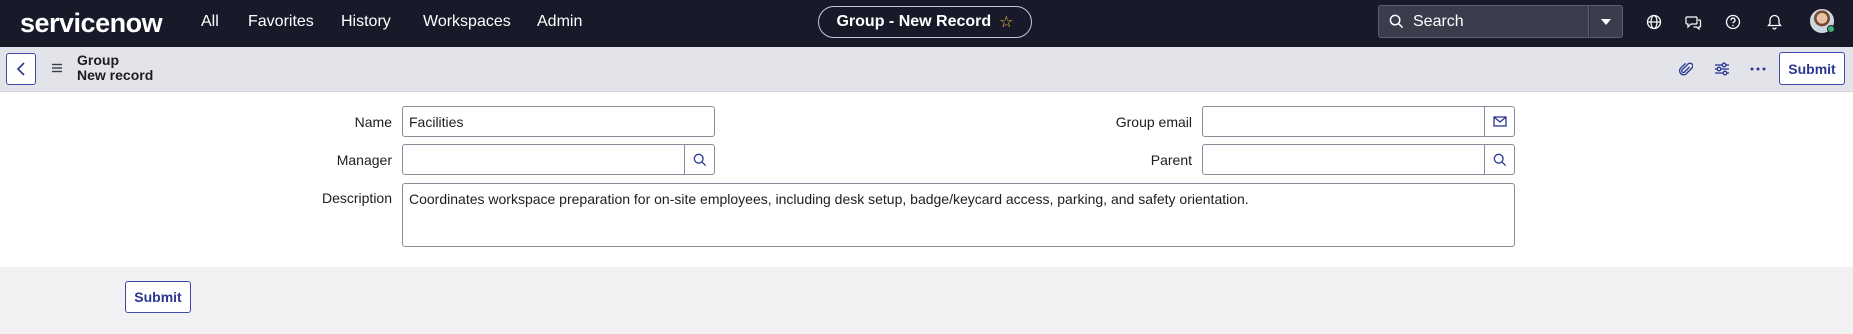 Image resolution: width=1853 pixels, height=334 pixels. I want to click on record-title-text: Group - New Record, so click(914, 21).